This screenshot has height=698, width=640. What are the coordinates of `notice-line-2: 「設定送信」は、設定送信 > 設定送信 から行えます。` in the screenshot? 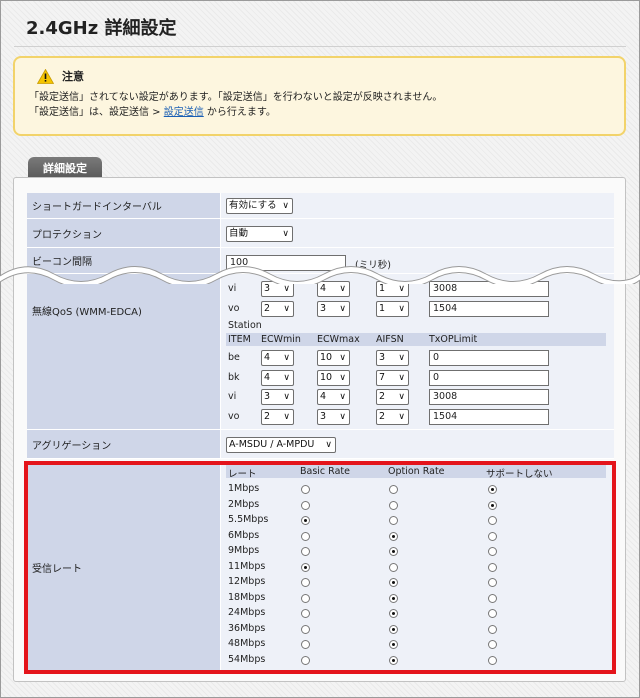 It's located at (319, 112).